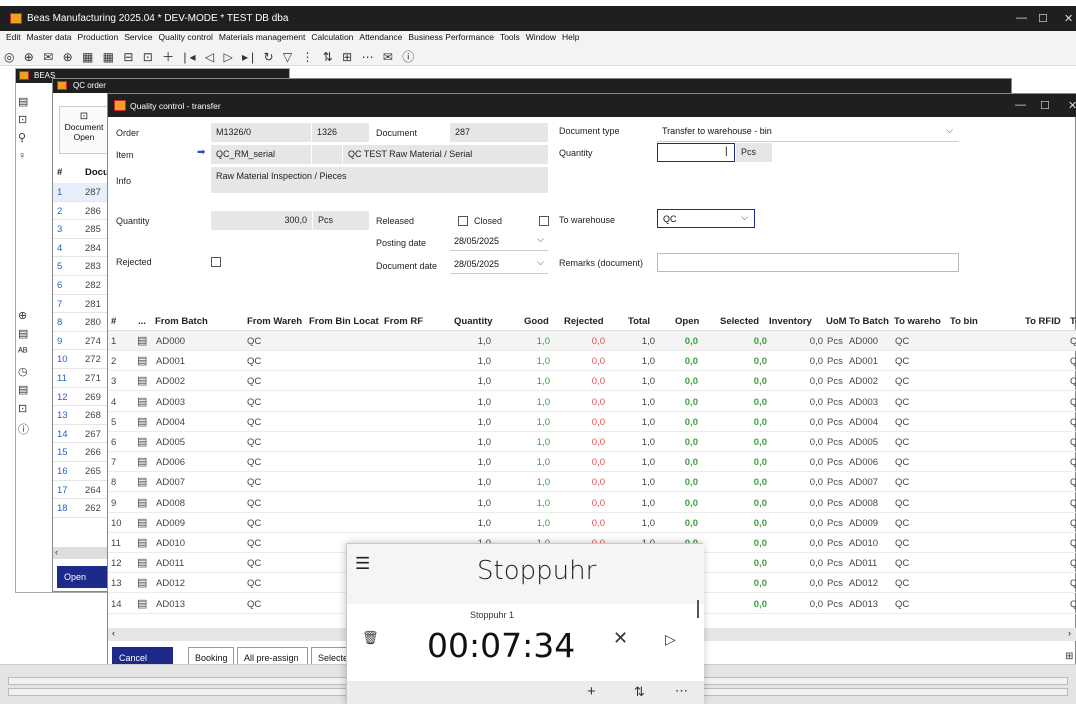 This screenshot has height=704, width=1076. What do you see at coordinates (499, 241) in the screenshot?
I see `posting-date-field: 28/05/2025 ⌵` at bounding box center [499, 241].